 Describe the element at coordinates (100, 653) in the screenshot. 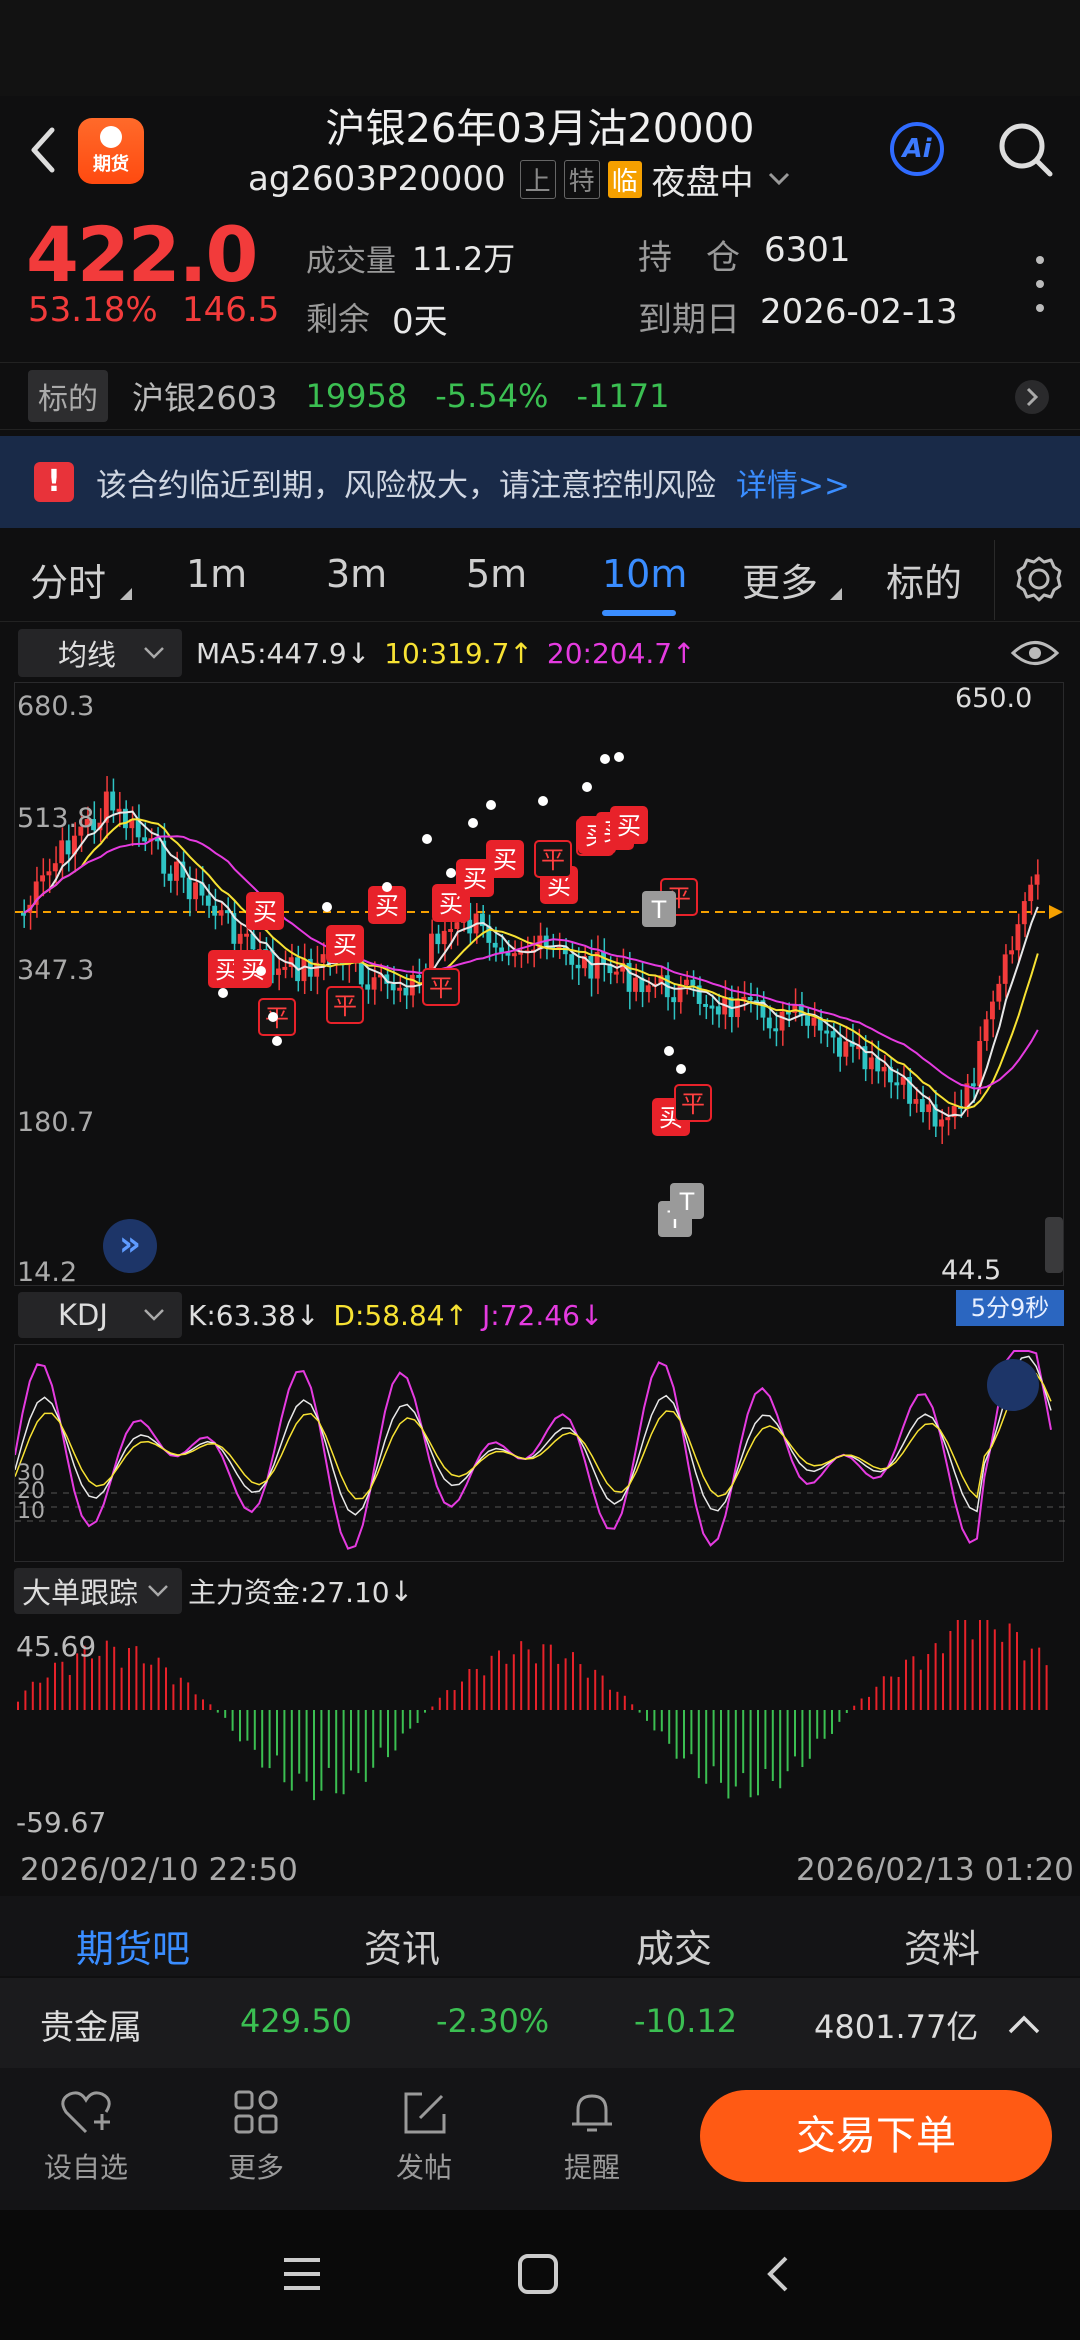

I see `ma-selector: 均线` at that location.